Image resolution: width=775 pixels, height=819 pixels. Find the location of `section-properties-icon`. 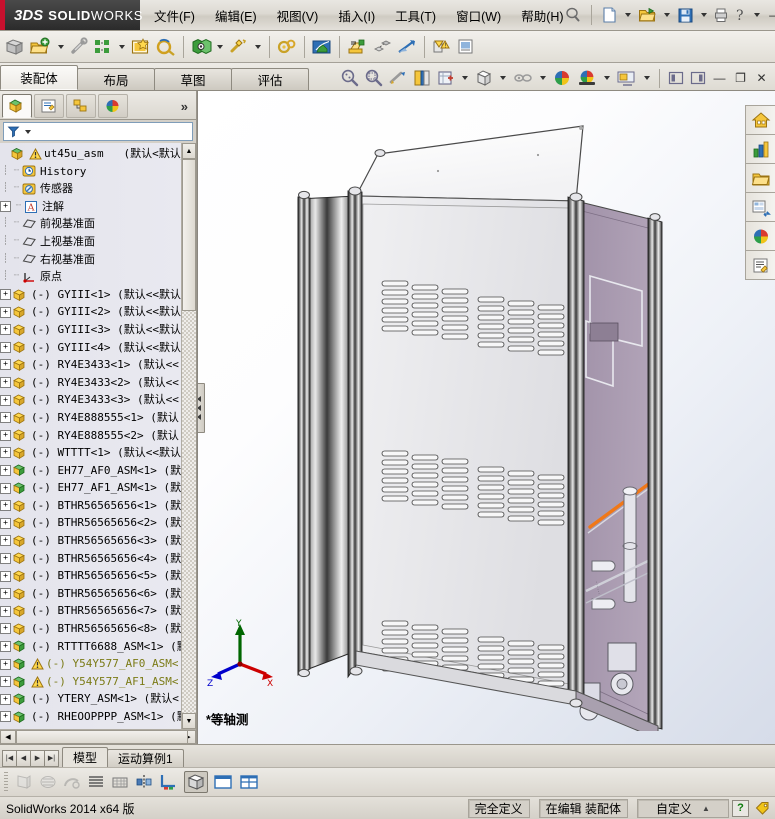

section-properties-icon is located at coordinates (466, 47).